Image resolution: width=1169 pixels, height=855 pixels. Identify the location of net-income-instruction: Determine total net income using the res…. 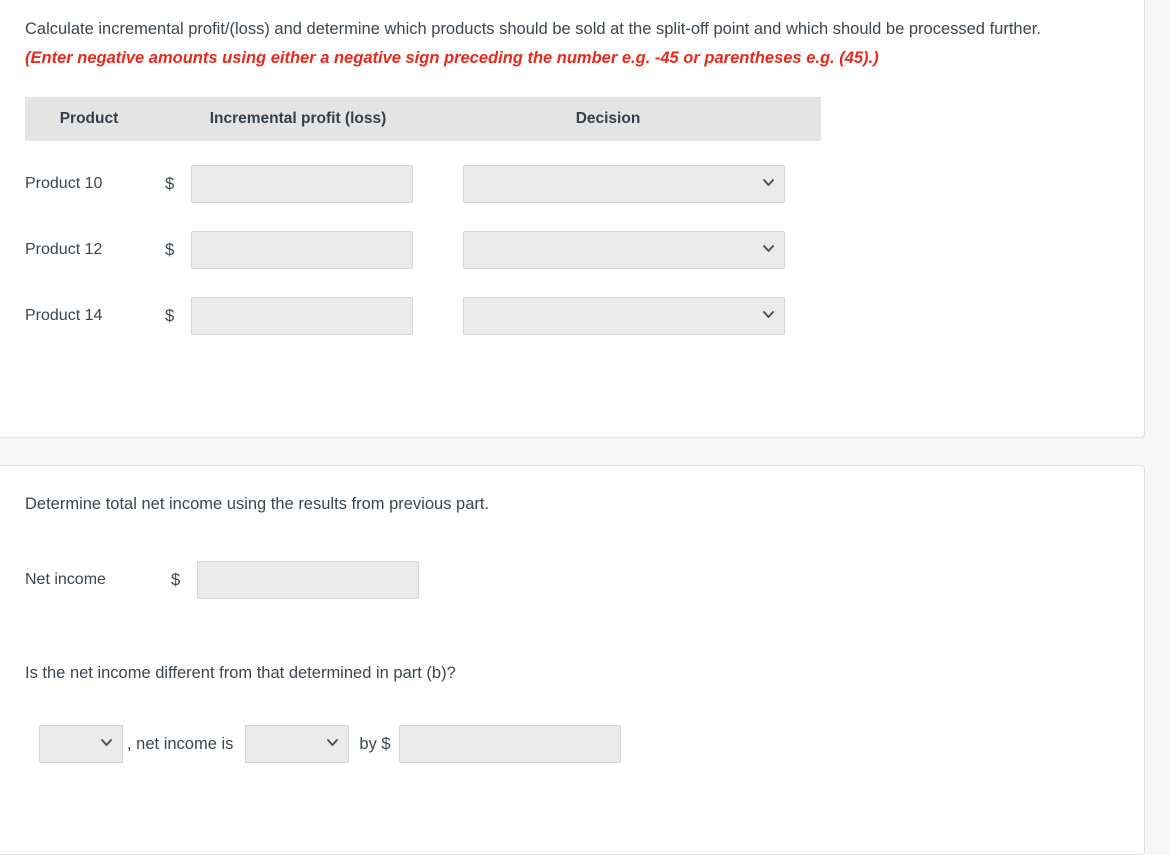
(257, 504).